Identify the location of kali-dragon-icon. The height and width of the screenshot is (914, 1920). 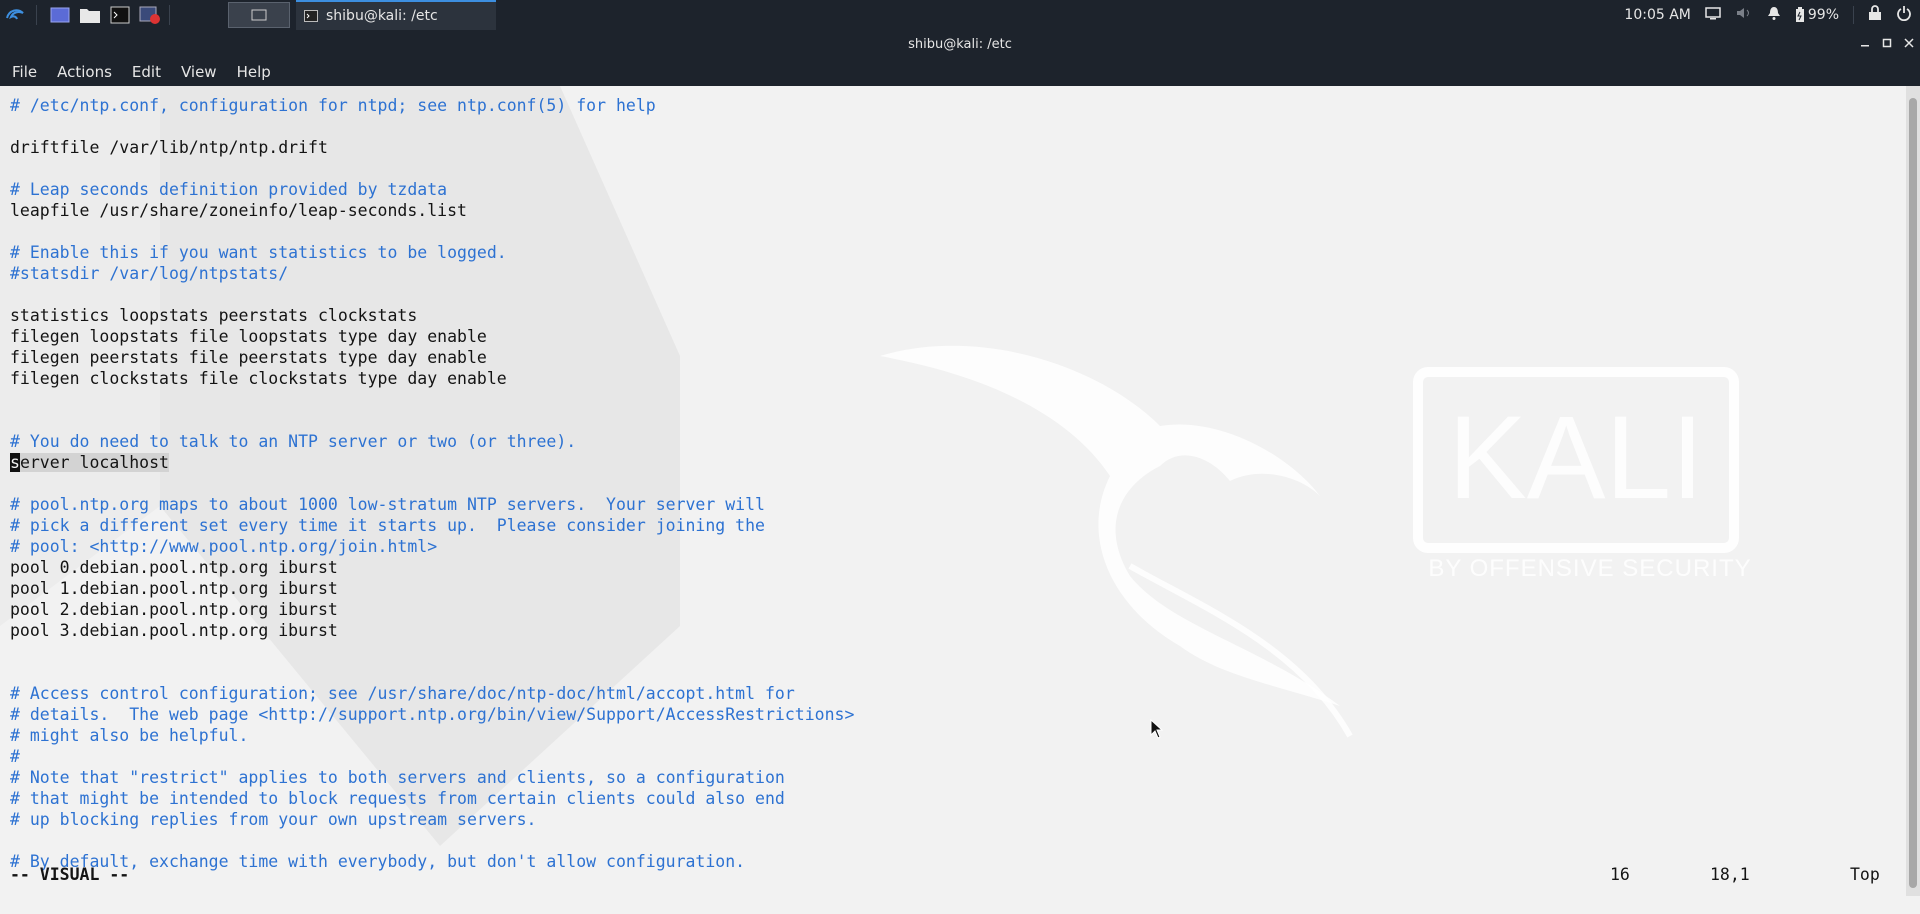
(15, 14).